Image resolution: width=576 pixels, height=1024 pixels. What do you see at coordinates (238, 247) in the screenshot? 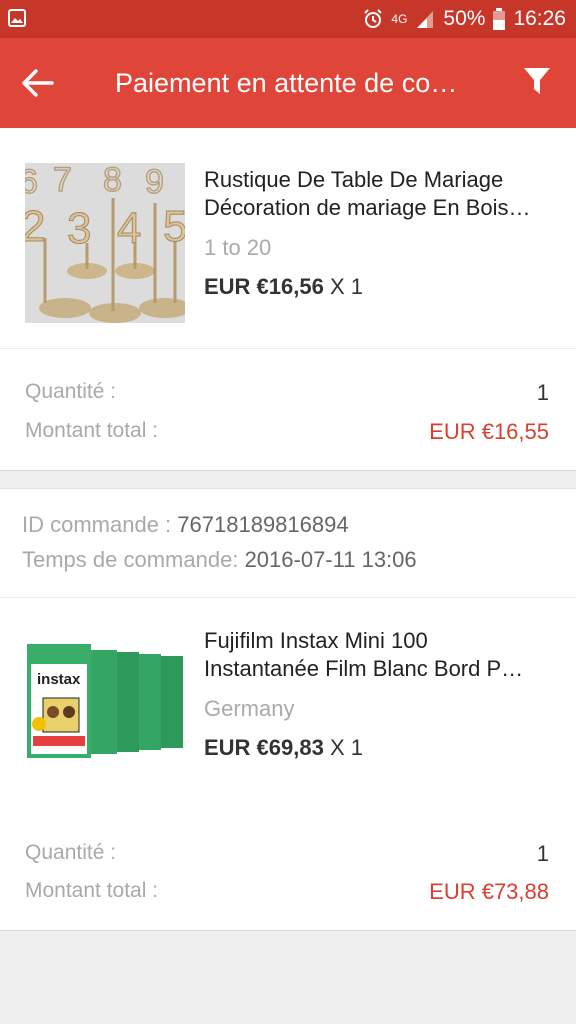
I see `product-variant: 1 to 20` at bounding box center [238, 247].